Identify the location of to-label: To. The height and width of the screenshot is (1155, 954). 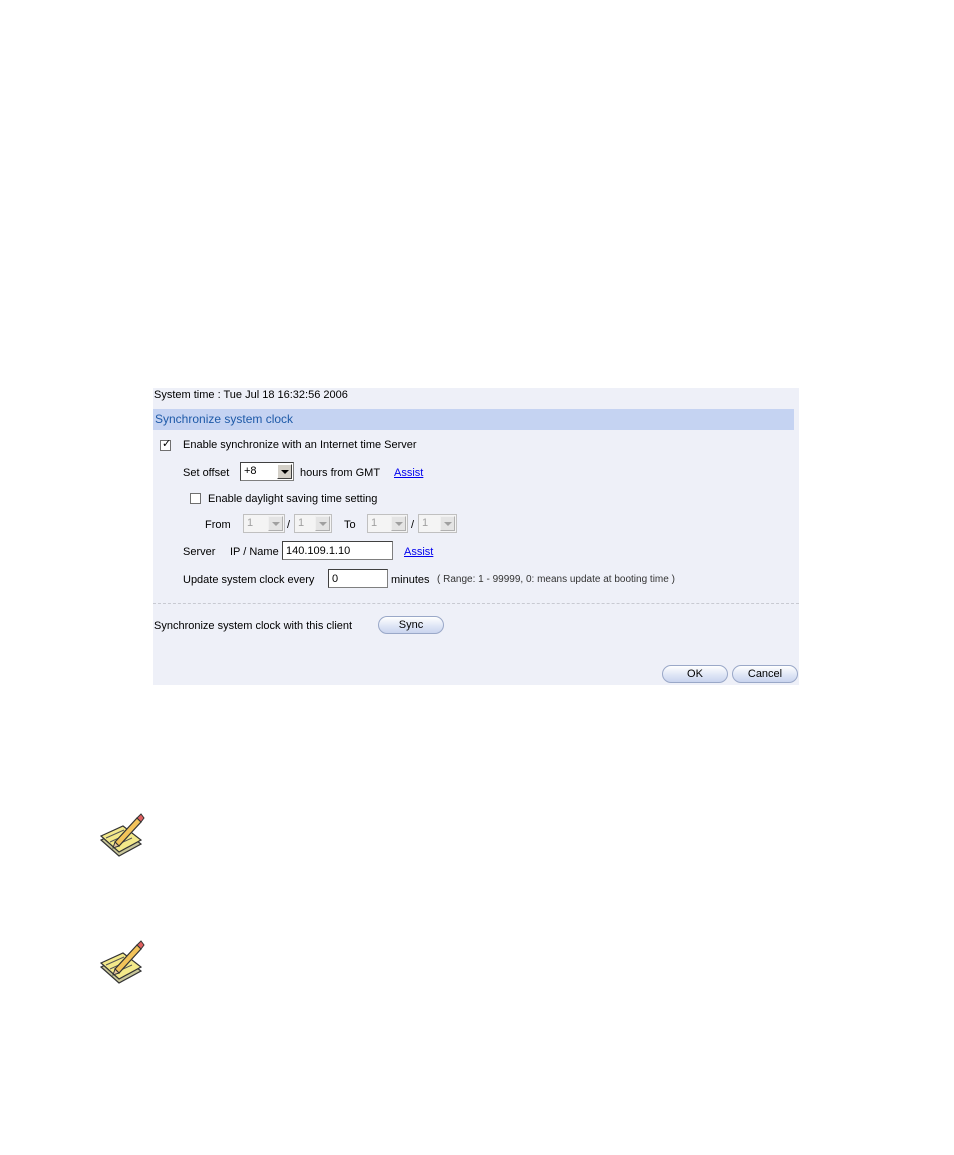
(350, 525).